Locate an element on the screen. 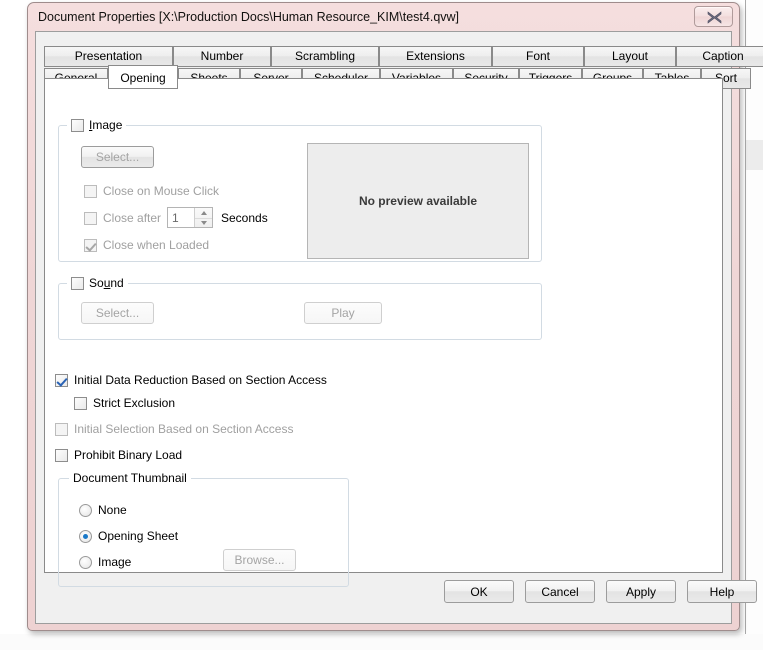  close-on-mouse-click-row: Close on Mouse Click is located at coordinates (151, 191).